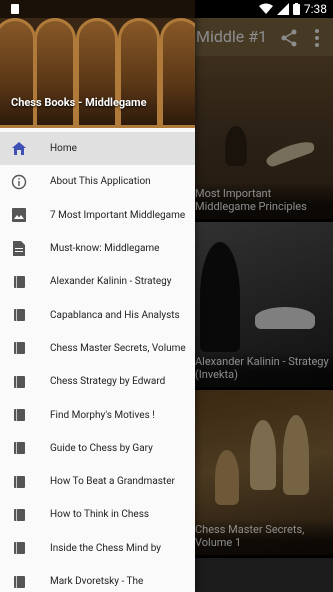 This screenshot has width=333, height=592. I want to click on drawer-item-chess-master-secrets-volume: Chess Master Secrets, Volume, so click(97, 348).